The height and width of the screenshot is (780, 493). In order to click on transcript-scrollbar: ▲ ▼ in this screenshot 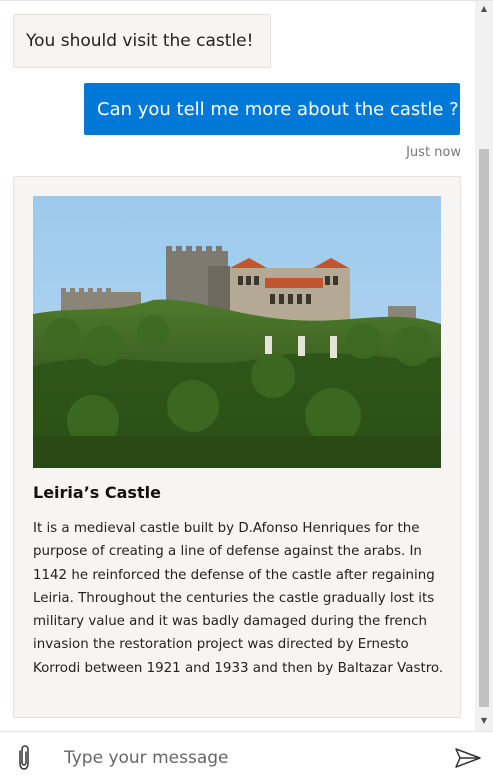, I will do `click(484, 366)`.